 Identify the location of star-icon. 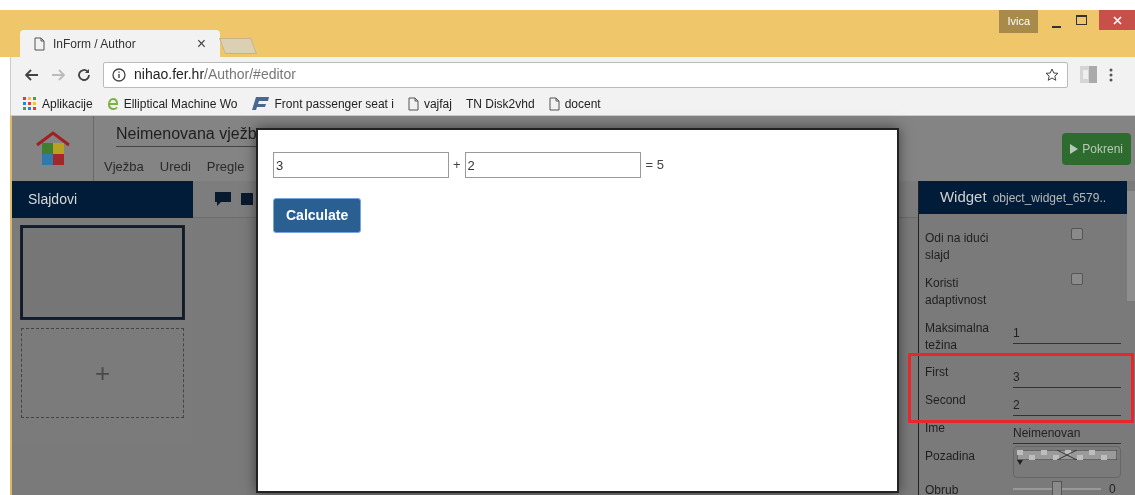
(1052, 74).